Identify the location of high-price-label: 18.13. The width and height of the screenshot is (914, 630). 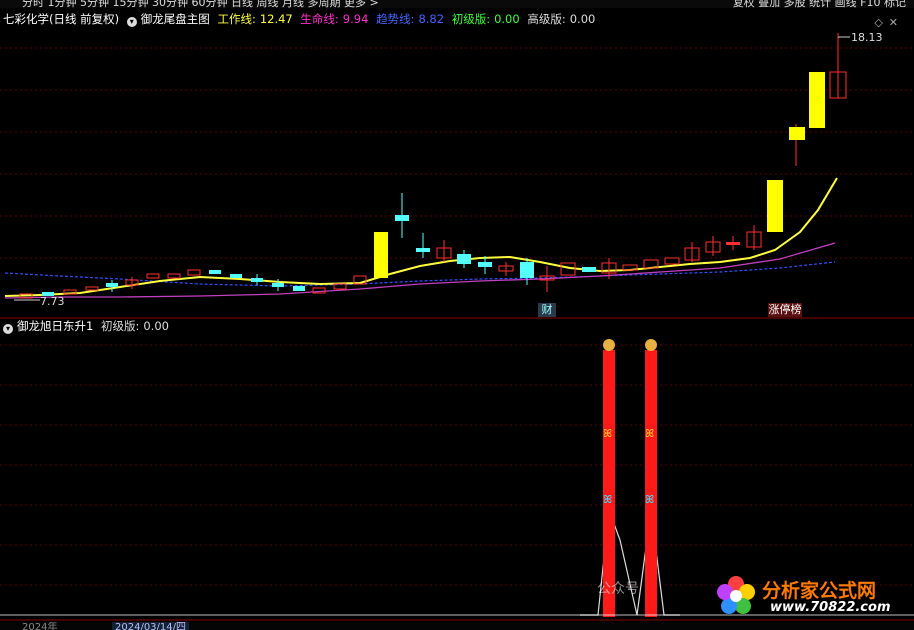
(867, 37).